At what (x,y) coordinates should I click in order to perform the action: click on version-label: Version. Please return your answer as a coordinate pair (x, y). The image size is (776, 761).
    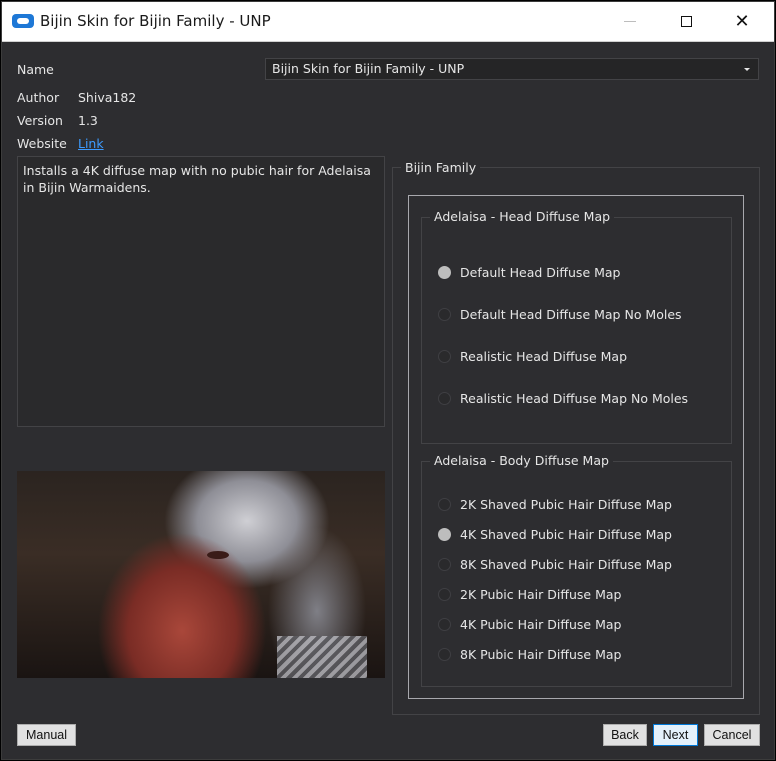
    Looking at the image, I should click on (40, 120).